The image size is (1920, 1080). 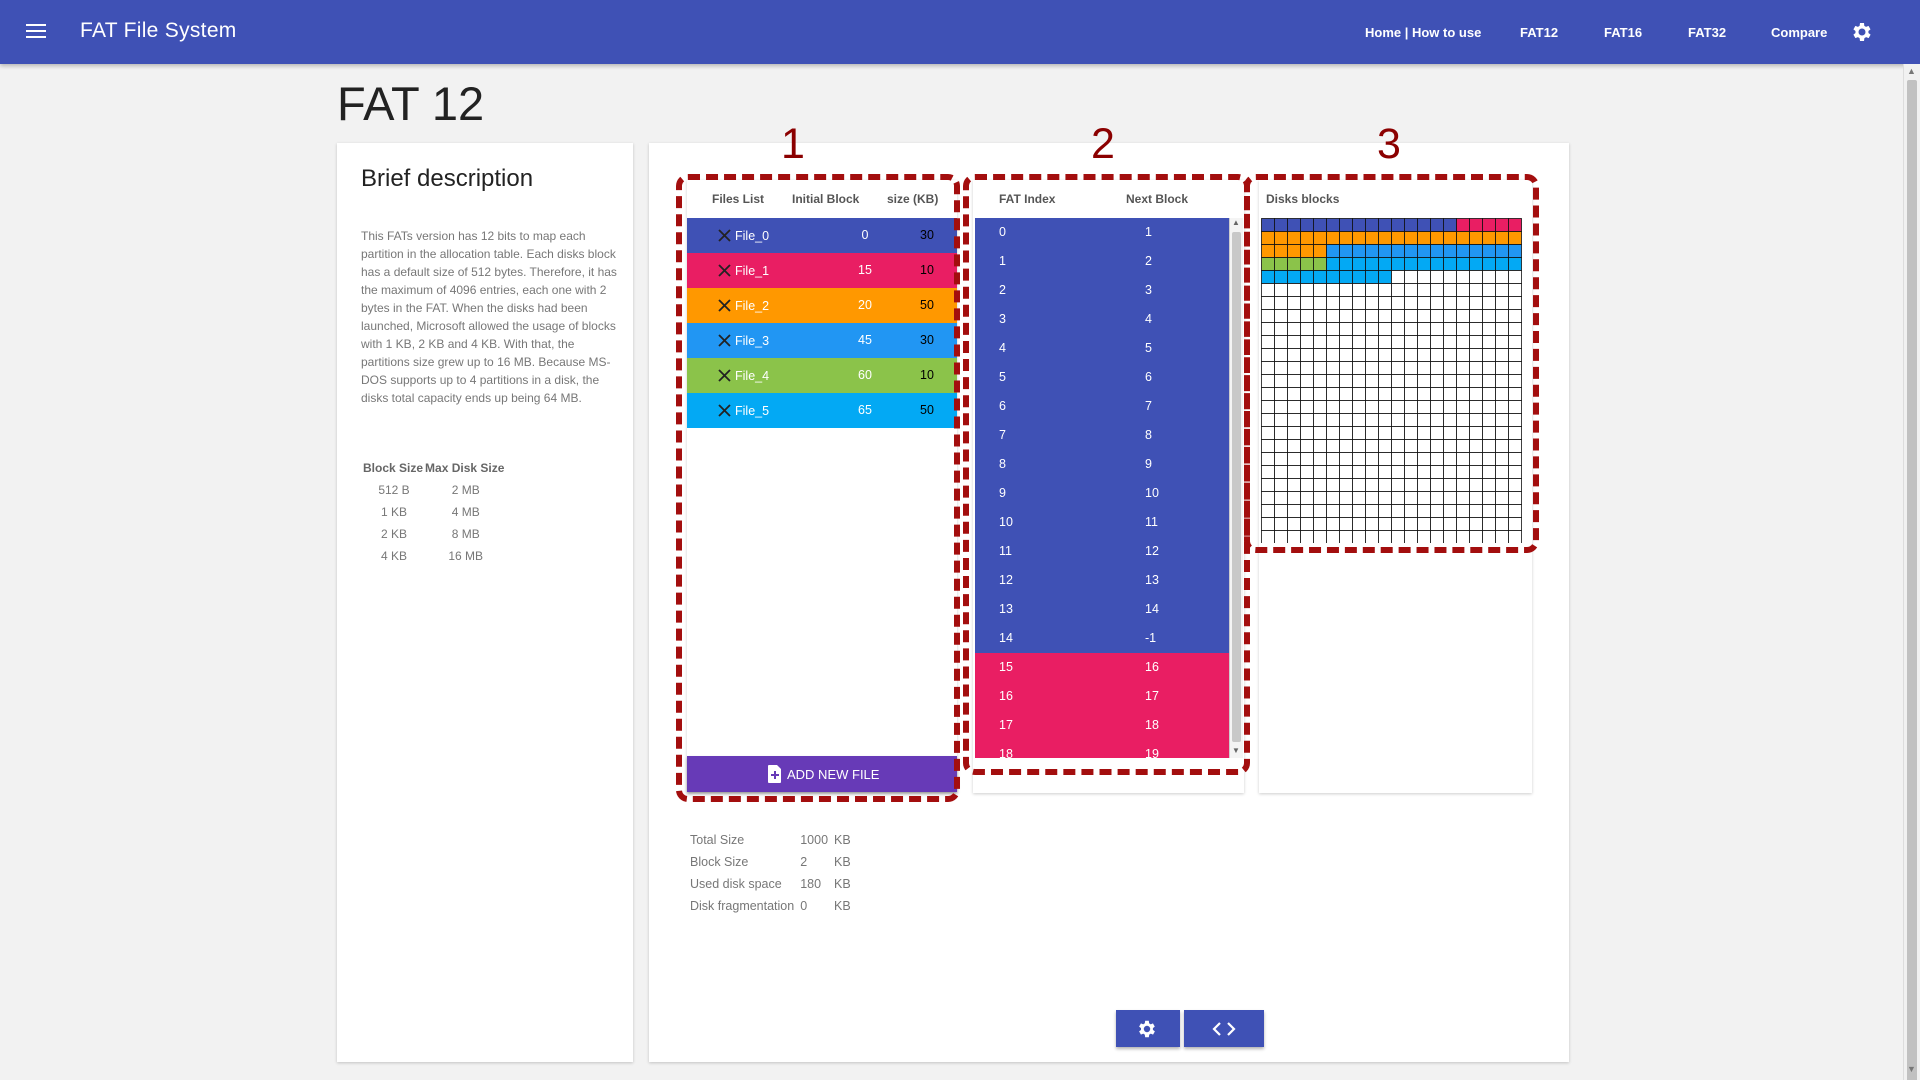 What do you see at coordinates (811, 884) in the screenshot?
I see `stat-value: 180` at bounding box center [811, 884].